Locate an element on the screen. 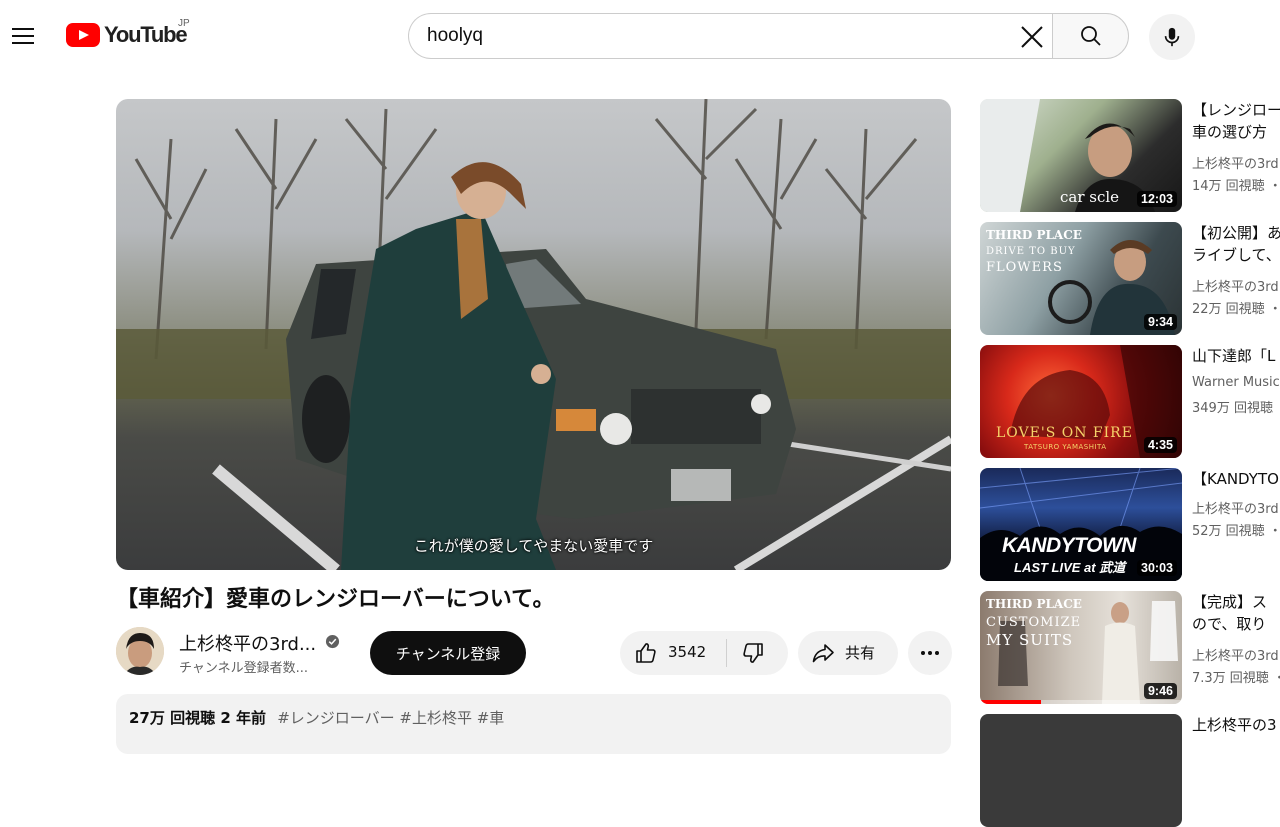  verified-icon is located at coordinates (332, 641).